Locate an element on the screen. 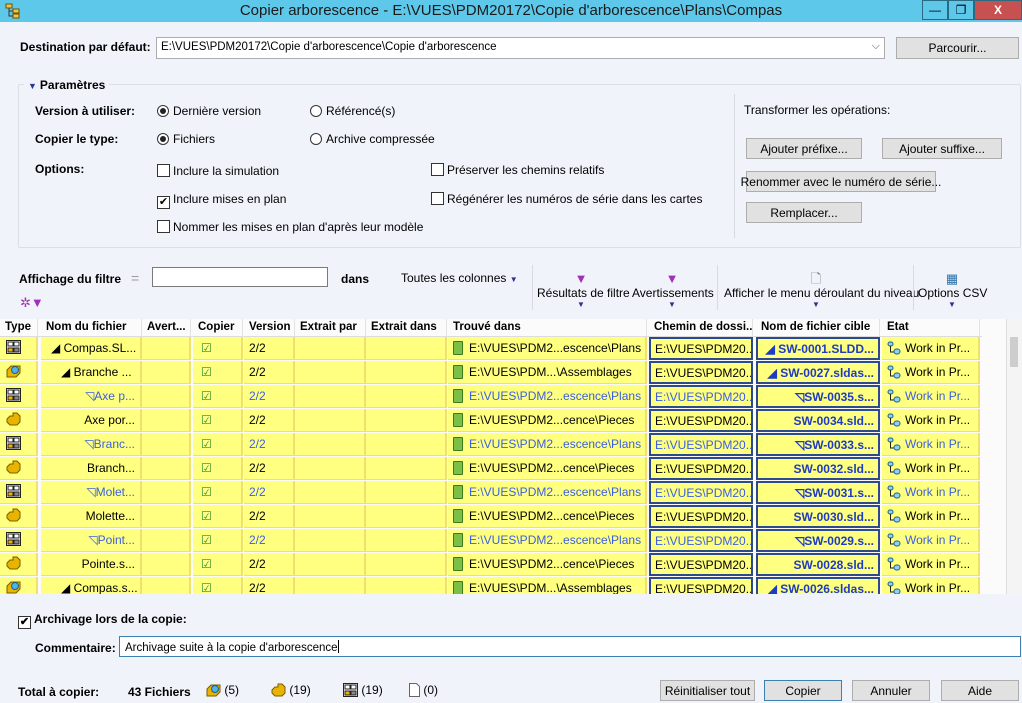  columns-dropdown: Toutes les colonnes ▼ is located at coordinates (459, 278).